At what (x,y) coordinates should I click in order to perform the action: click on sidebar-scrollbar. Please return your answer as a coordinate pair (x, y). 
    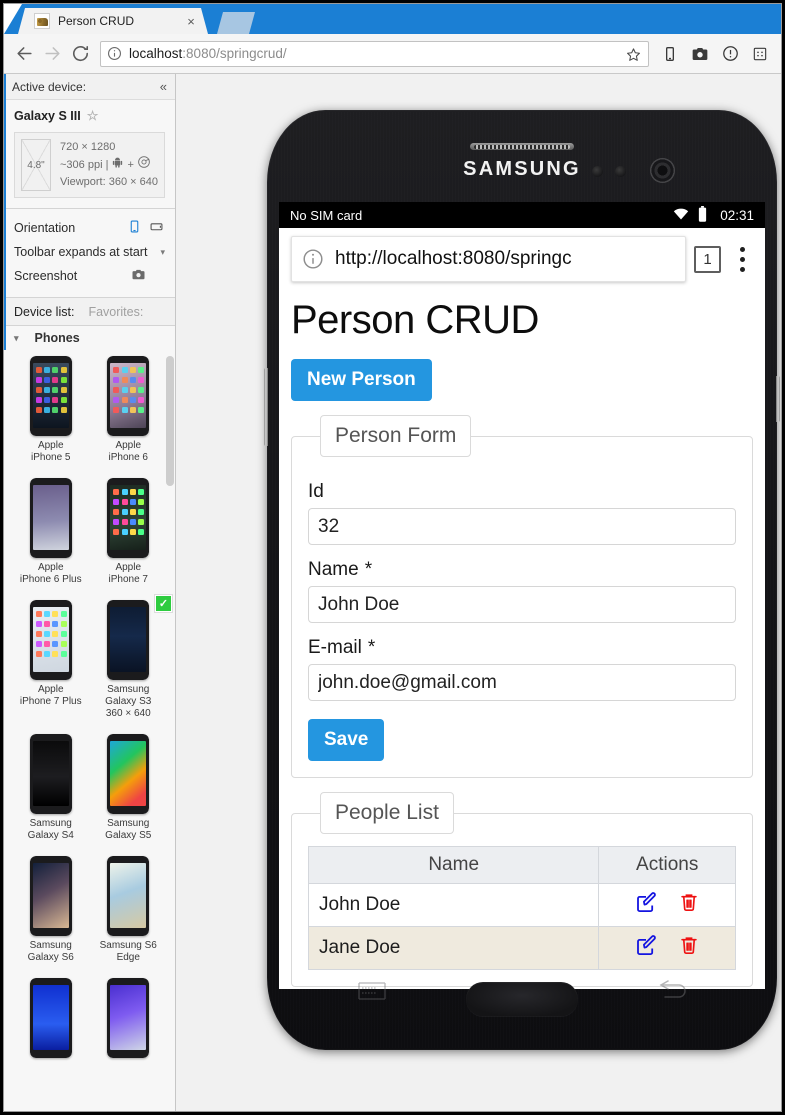
    Looking at the image, I should click on (170, 421).